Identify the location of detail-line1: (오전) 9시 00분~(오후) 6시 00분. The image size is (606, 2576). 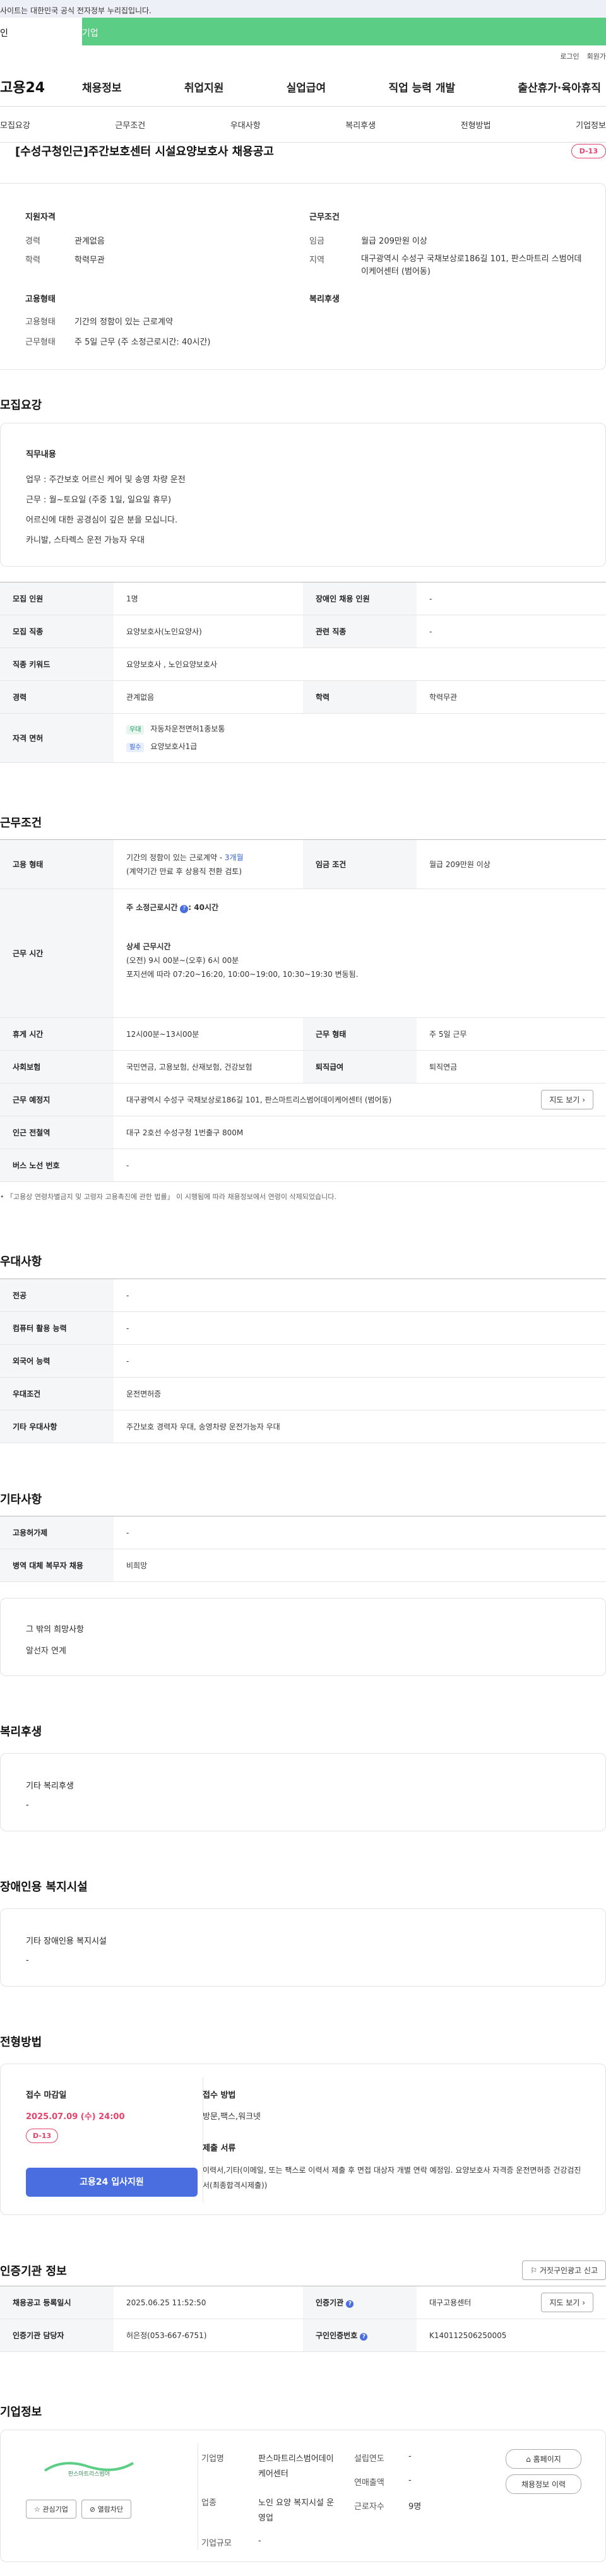
(182, 961).